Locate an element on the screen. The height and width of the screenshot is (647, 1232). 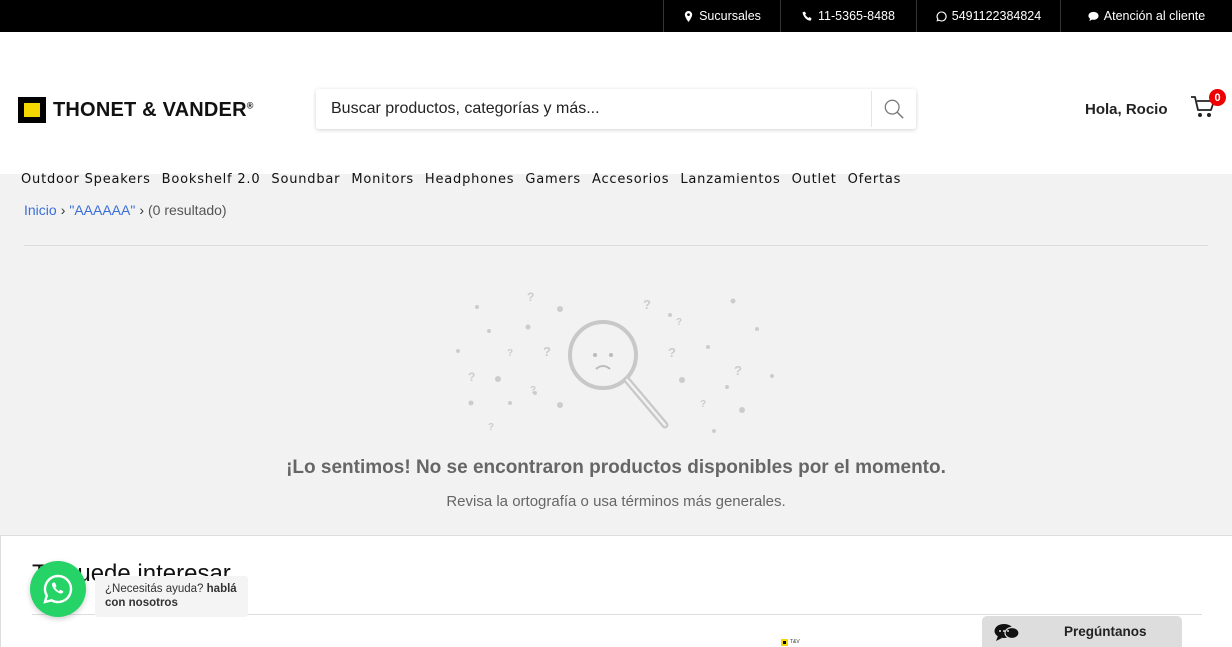
chat-bubbles-icon is located at coordinates (1007, 632).